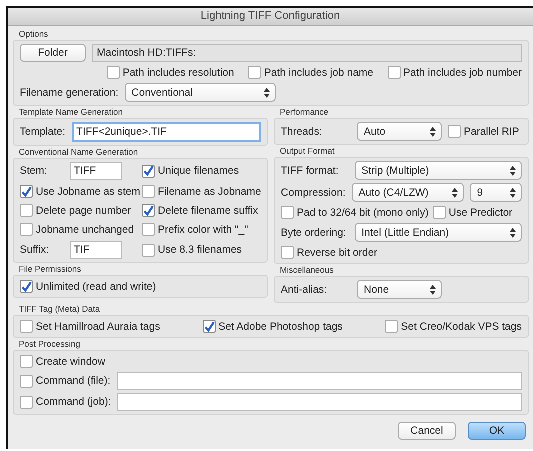 This screenshot has width=533, height=451. What do you see at coordinates (79, 152) in the screenshot?
I see `section-title: Conventional Name Generation` at bounding box center [79, 152].